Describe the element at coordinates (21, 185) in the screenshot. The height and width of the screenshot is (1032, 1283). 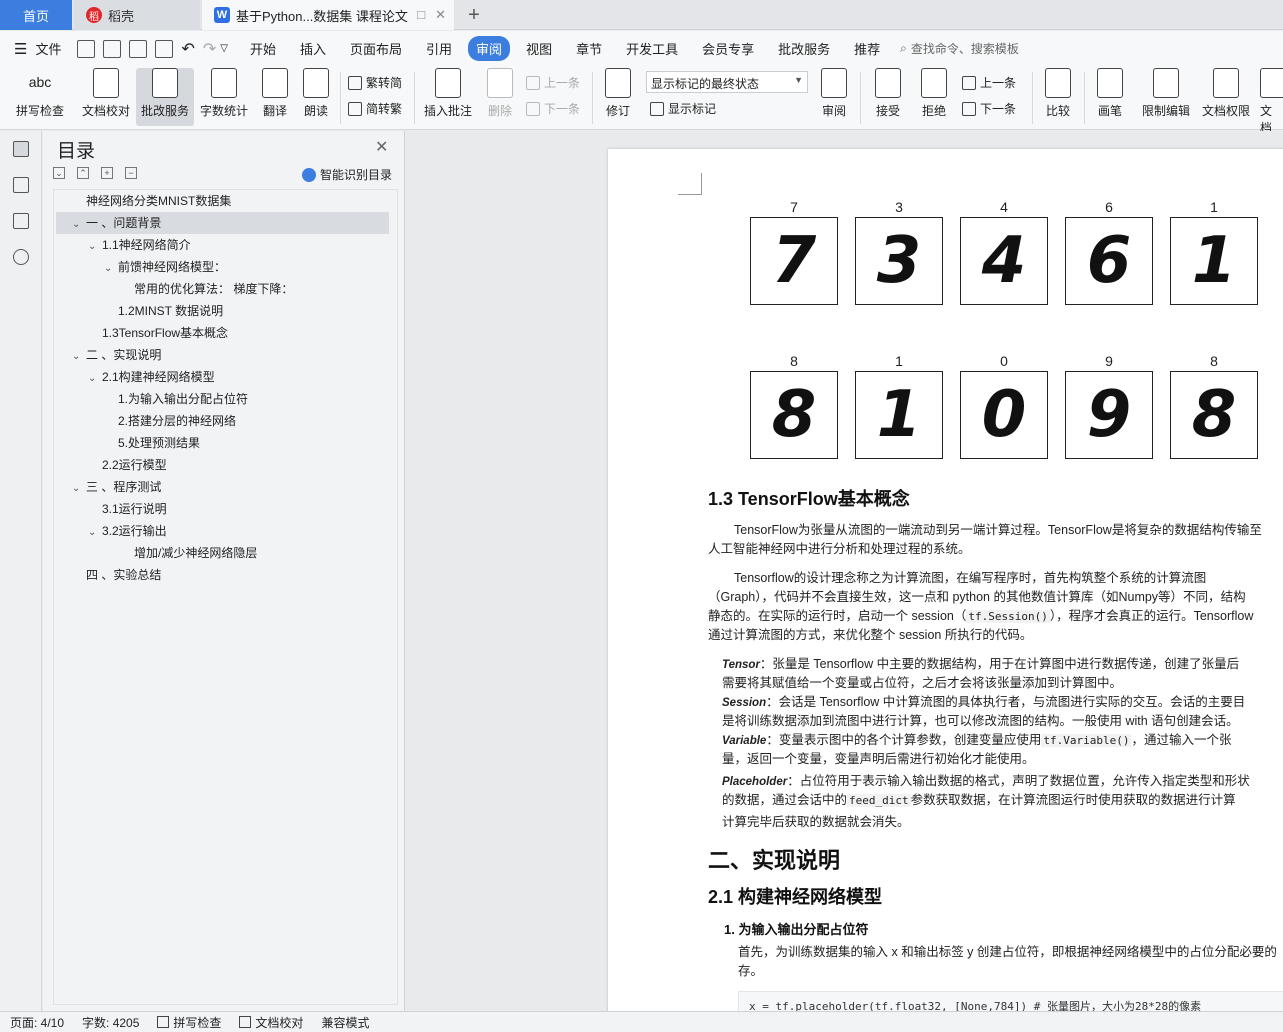
I see `chapter-nav-icon` at that location.